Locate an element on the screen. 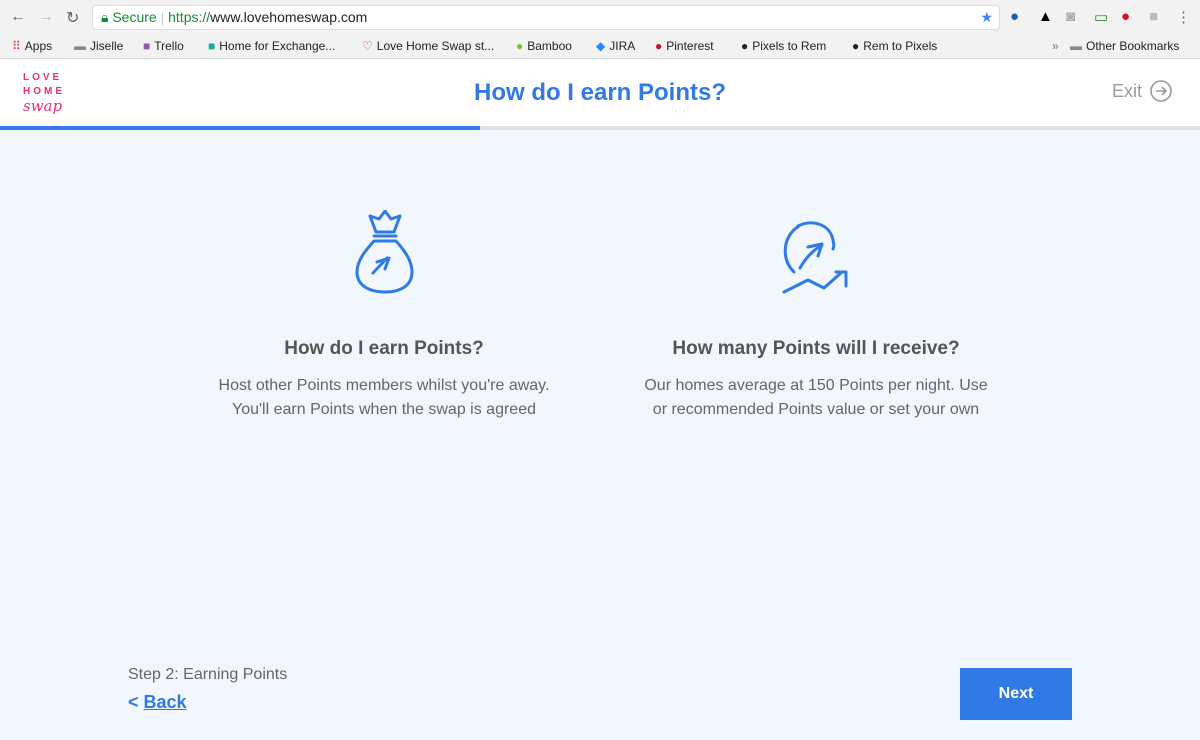  progress-bar is located at coordinates (600, 128).